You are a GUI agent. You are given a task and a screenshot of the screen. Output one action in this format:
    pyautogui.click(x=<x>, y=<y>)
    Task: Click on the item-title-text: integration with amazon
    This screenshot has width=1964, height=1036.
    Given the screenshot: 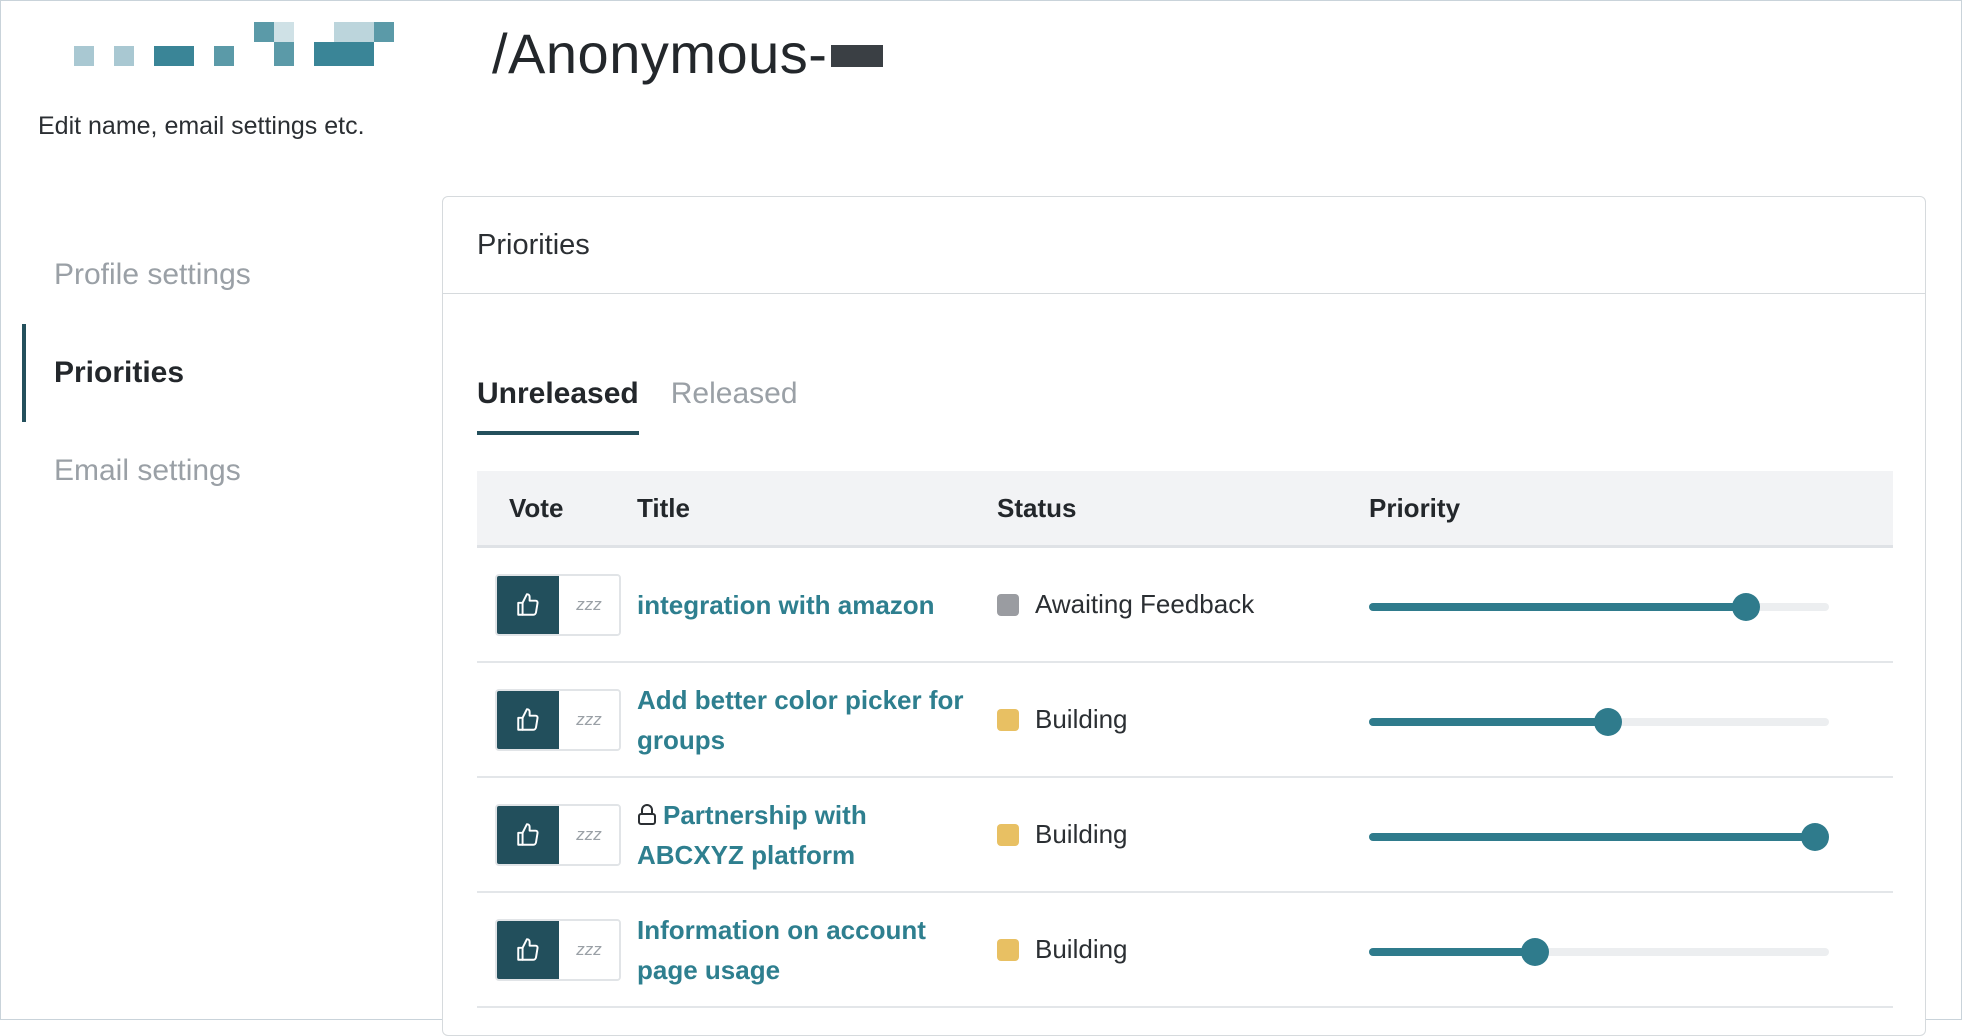 What is the action you would take?
    pyautogui.click(x=786, y=604)
    